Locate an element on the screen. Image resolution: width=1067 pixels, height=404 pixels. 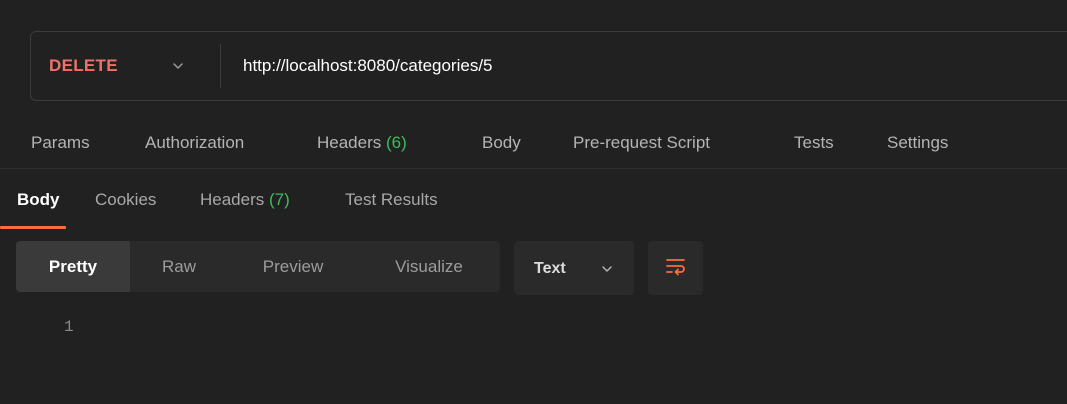
method-selector: DELETE is located at coordinates (83, 66).